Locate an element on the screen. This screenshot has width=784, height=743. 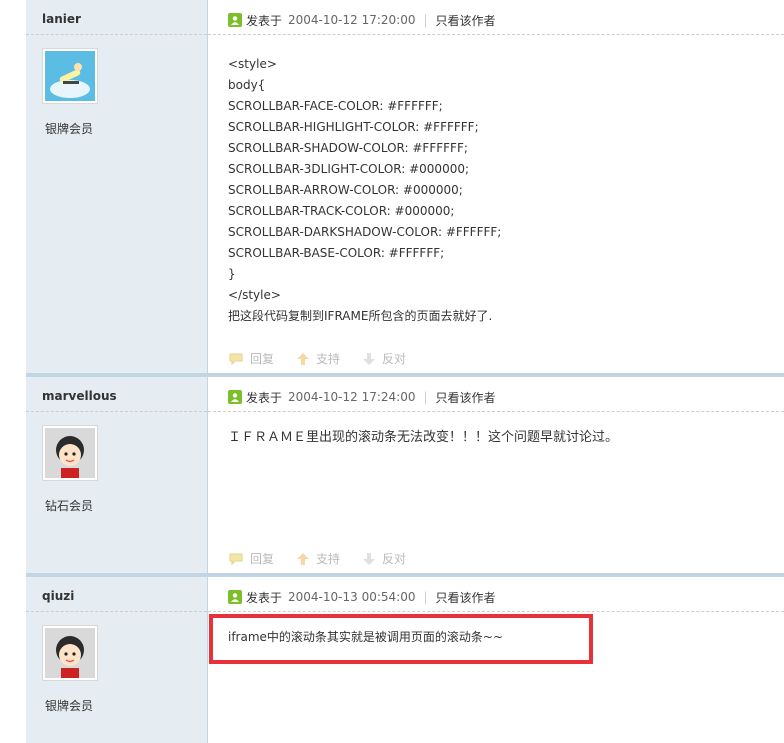
content-line: SCROLLBAR-SHADOW-COLOR: #FFFFFF; is located at coordinates (348, 148).